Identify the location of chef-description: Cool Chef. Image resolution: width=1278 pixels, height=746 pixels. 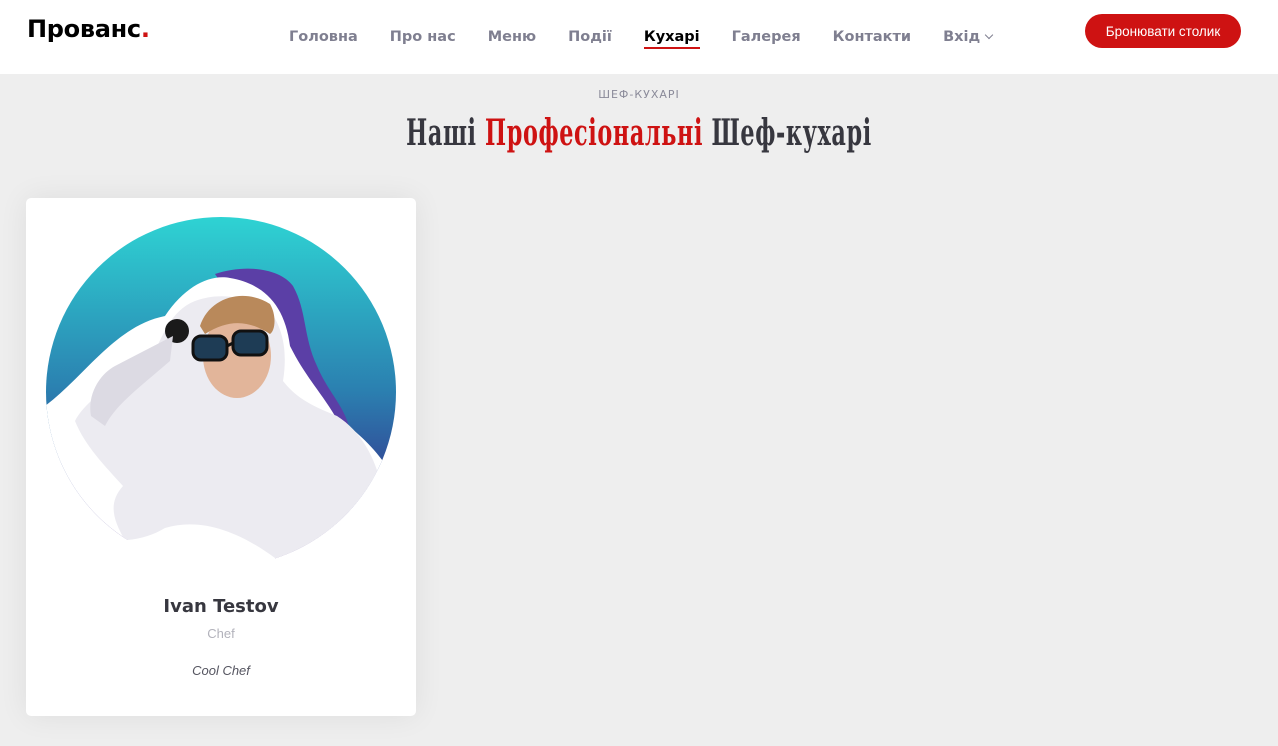
(221, 670).